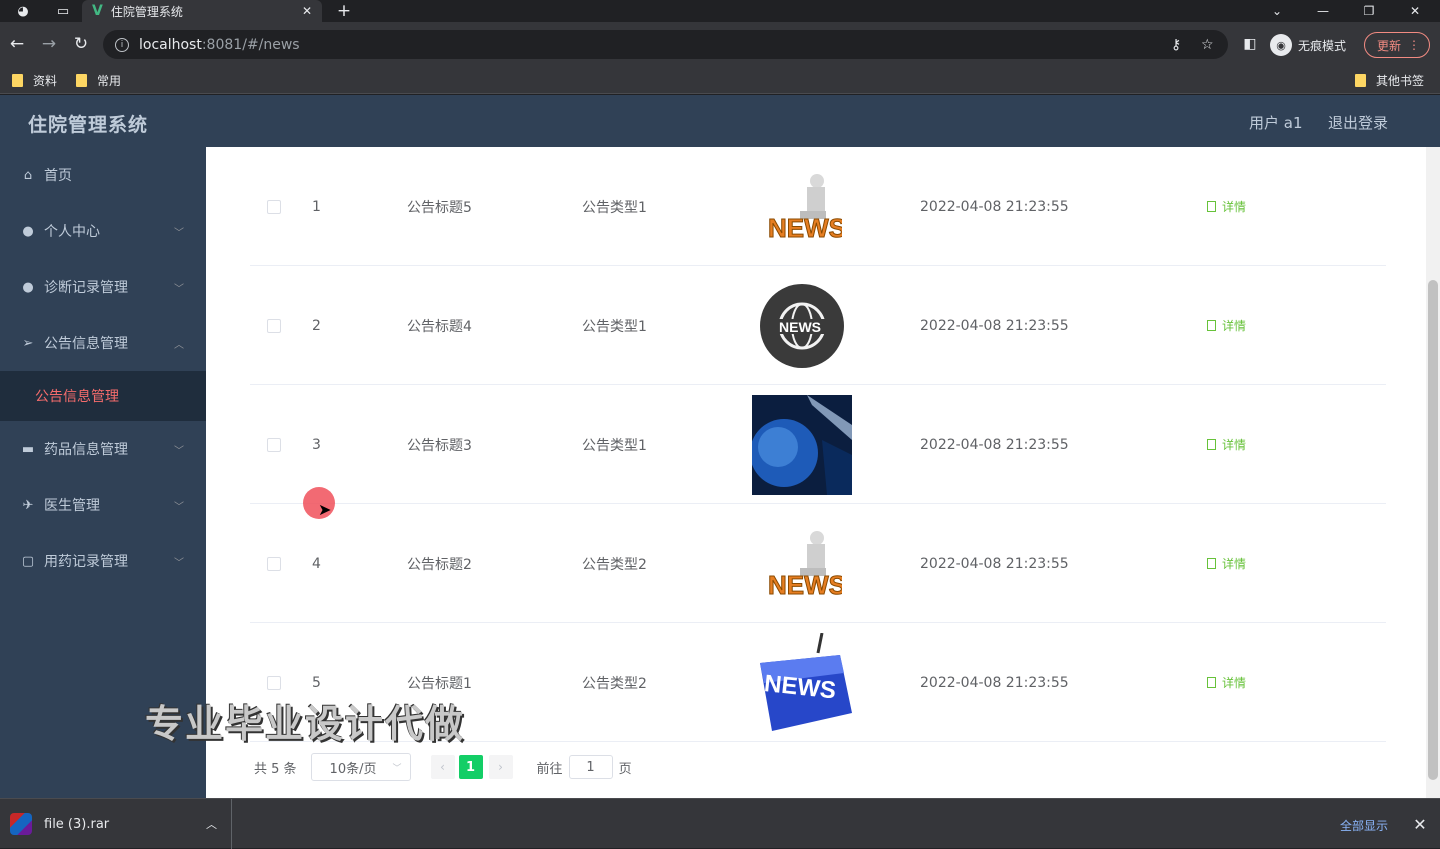 The image size is (1440, 849). Describe the element at coordinates (316, 325) in the screenshot. I see `row-index: 2` at that location.